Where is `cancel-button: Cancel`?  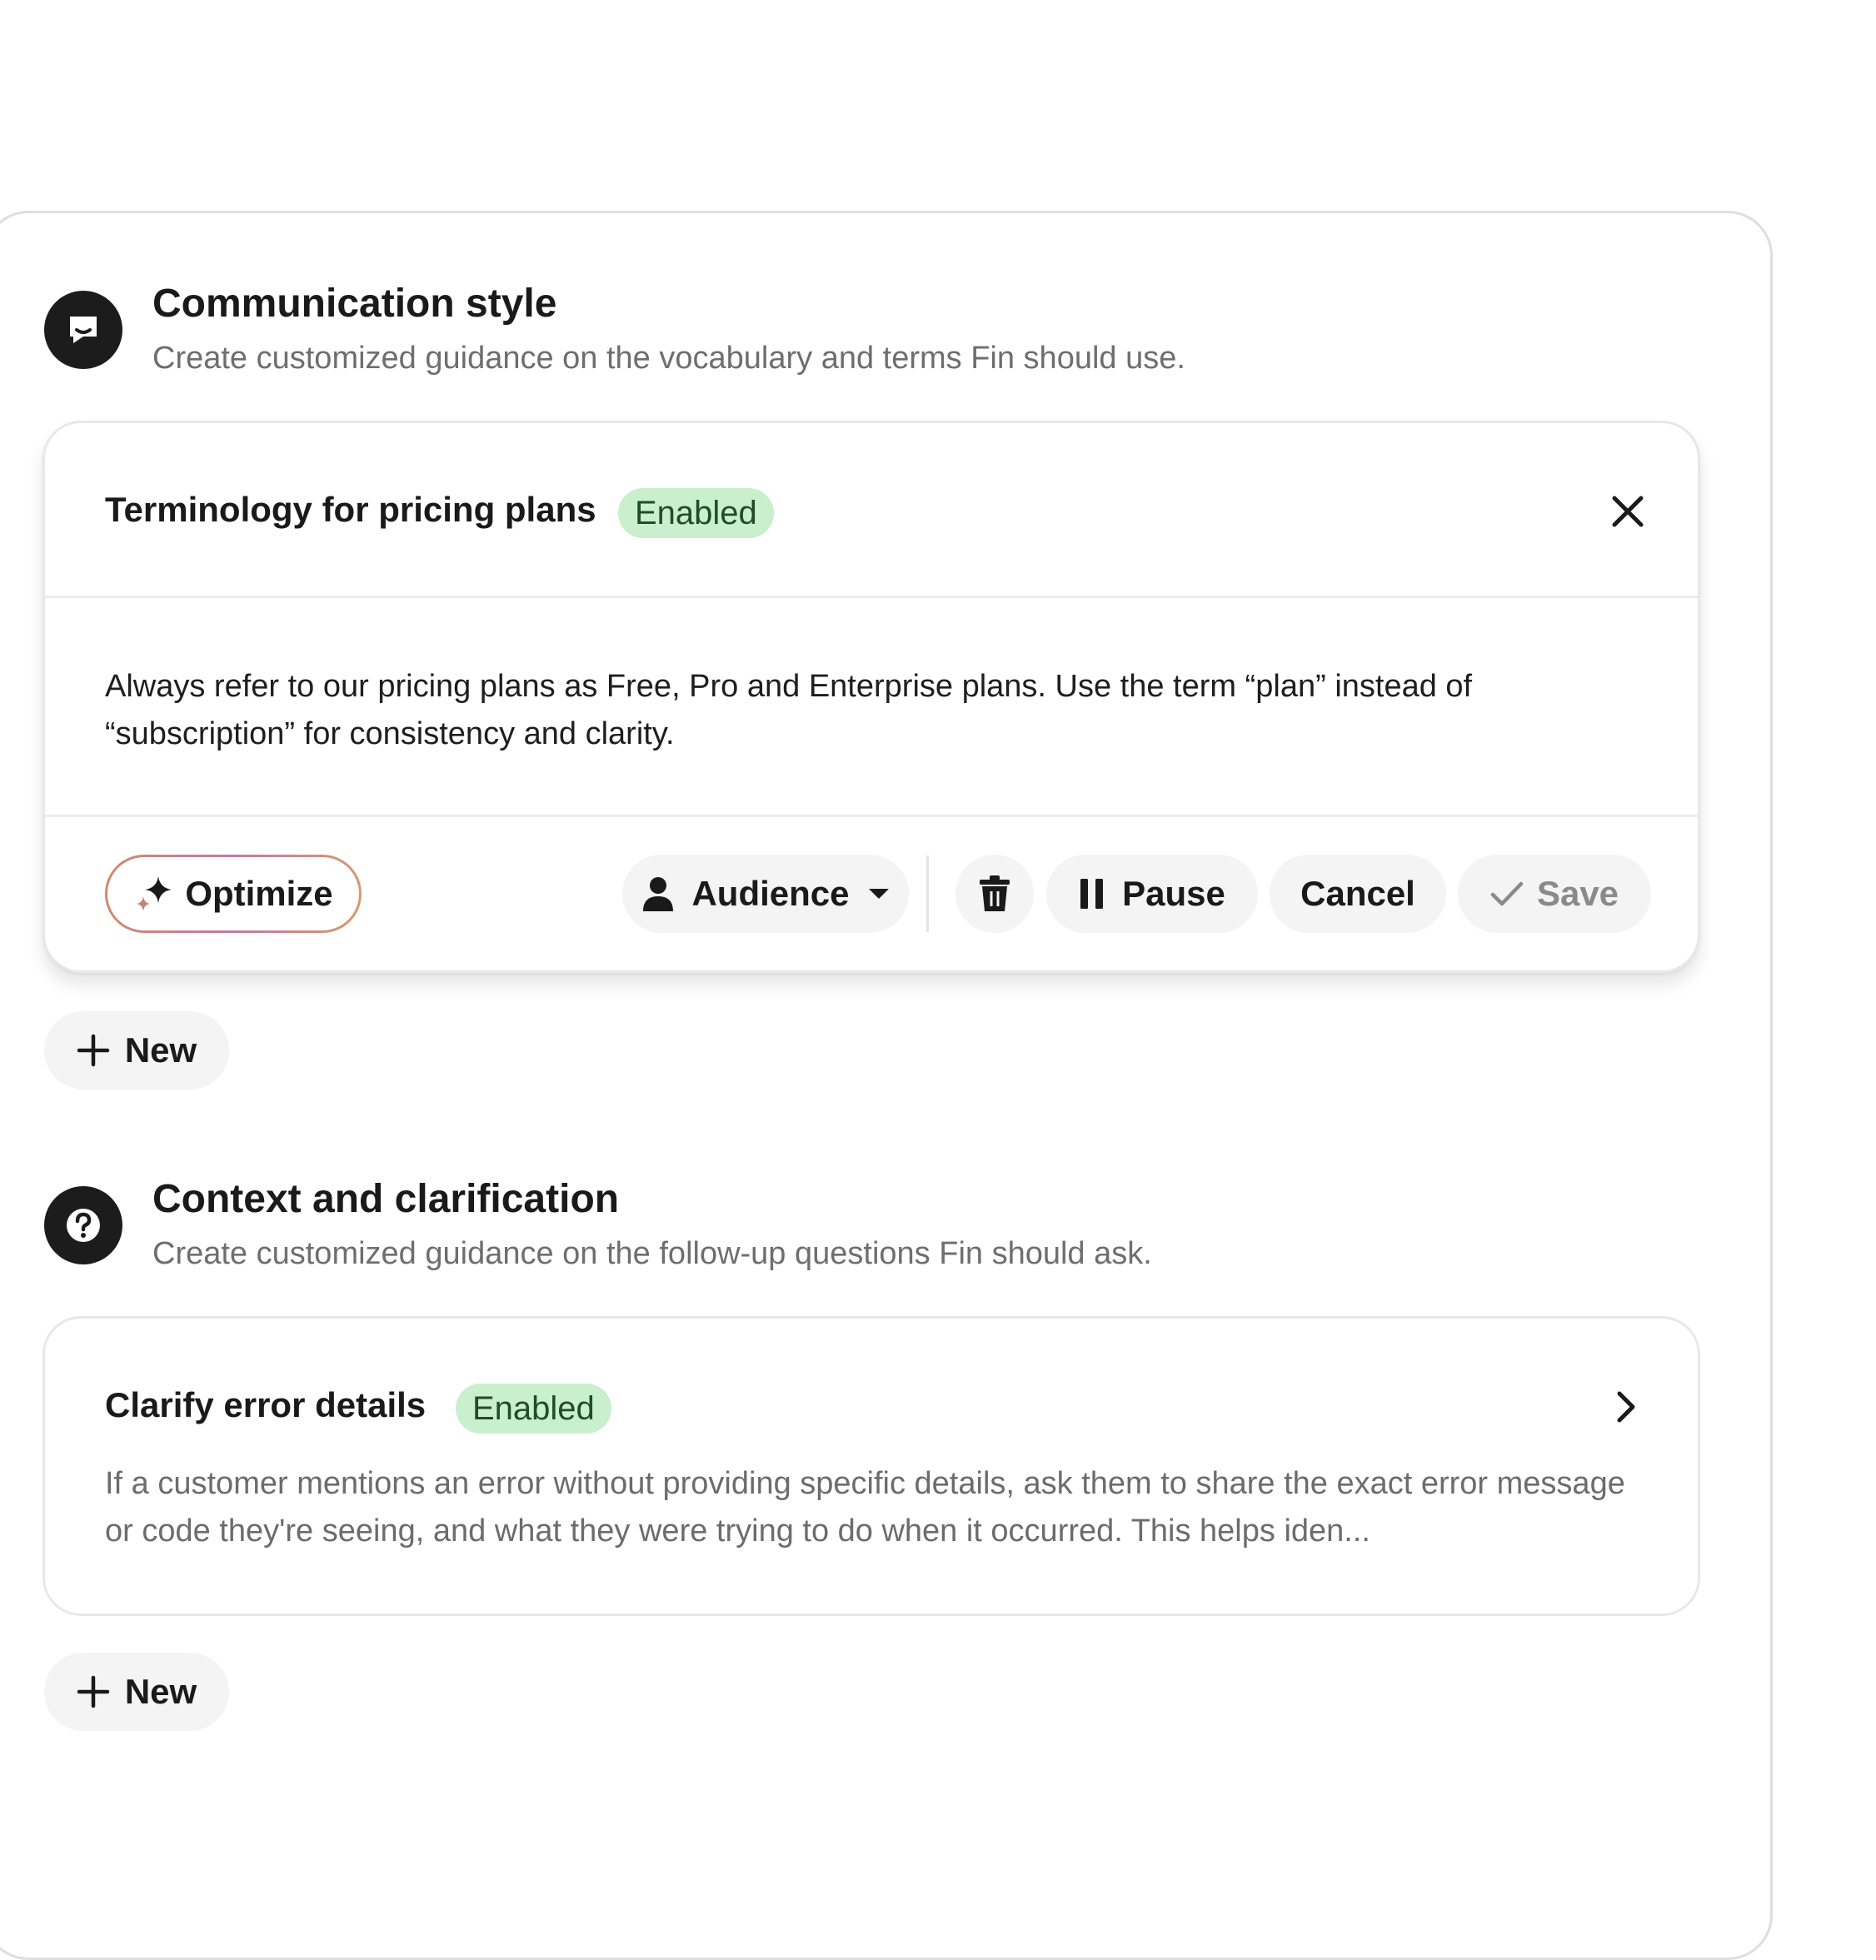 cancel-button: Cancel is located at coordinates (1358, 894).